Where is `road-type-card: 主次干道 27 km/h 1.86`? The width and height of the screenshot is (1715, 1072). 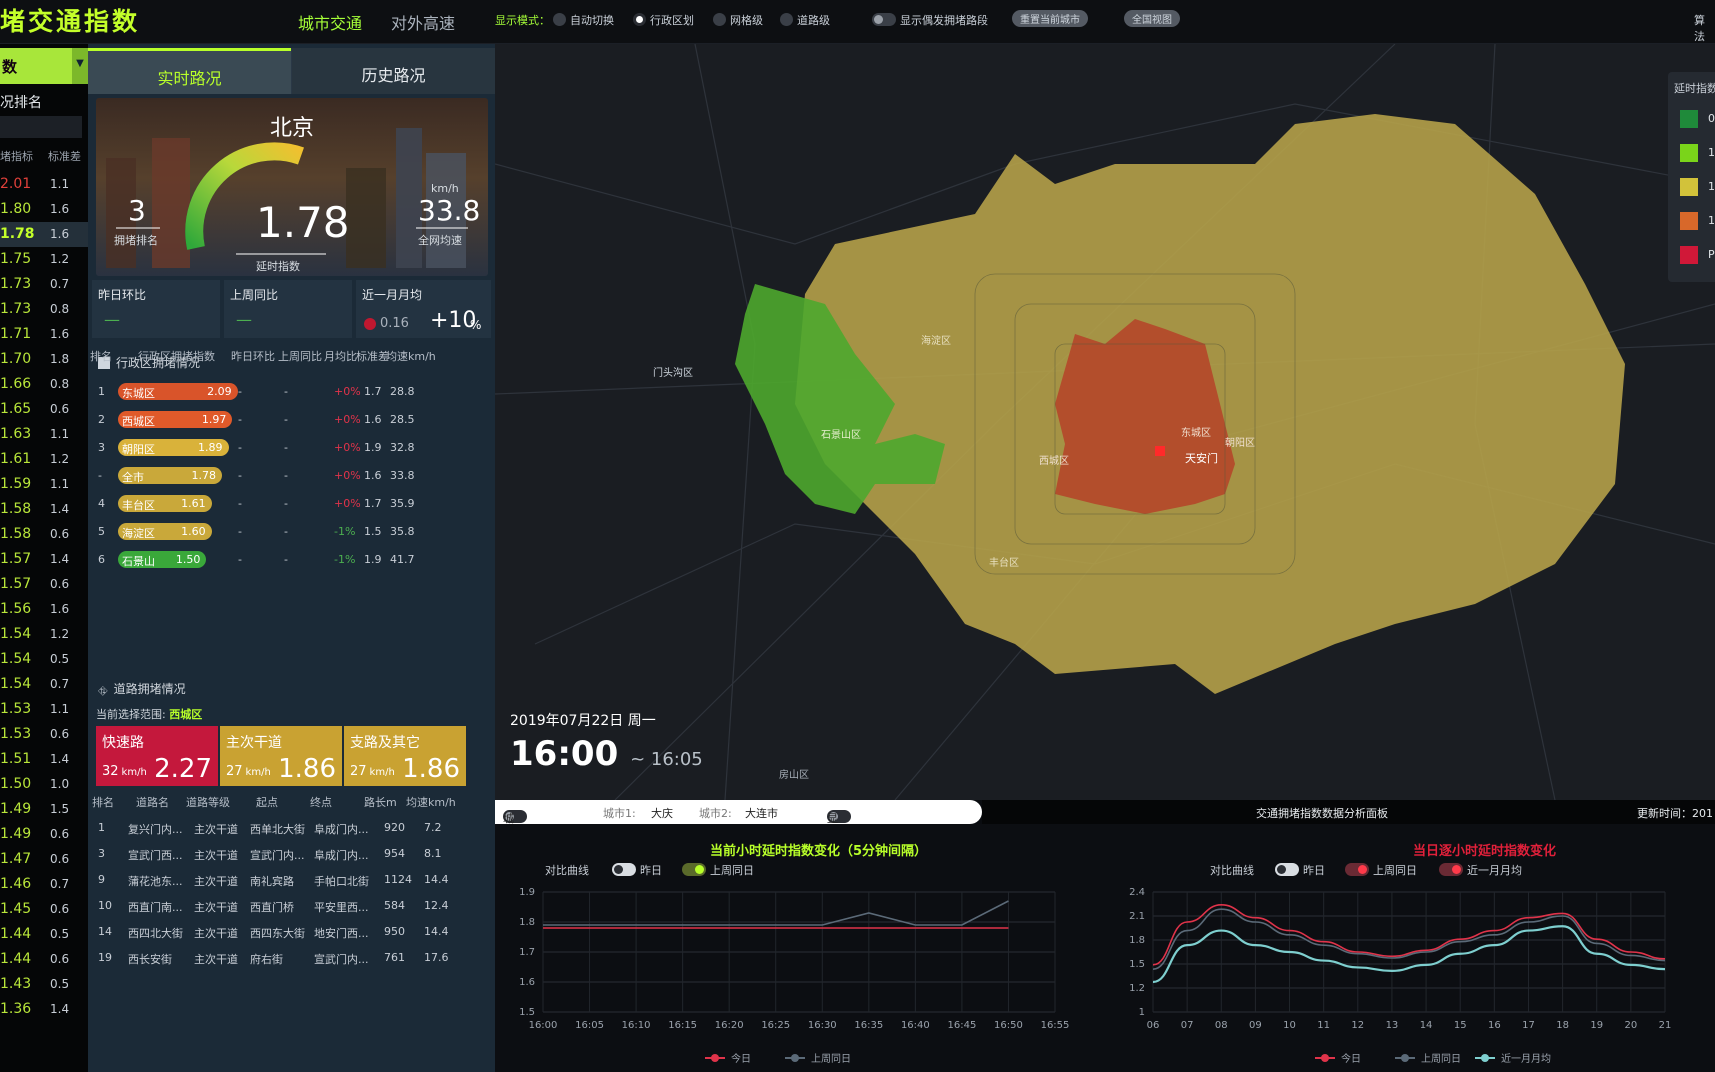
road-type-card: 主次干道 27 km/h 1.86 is located at coordinates (281, 756).